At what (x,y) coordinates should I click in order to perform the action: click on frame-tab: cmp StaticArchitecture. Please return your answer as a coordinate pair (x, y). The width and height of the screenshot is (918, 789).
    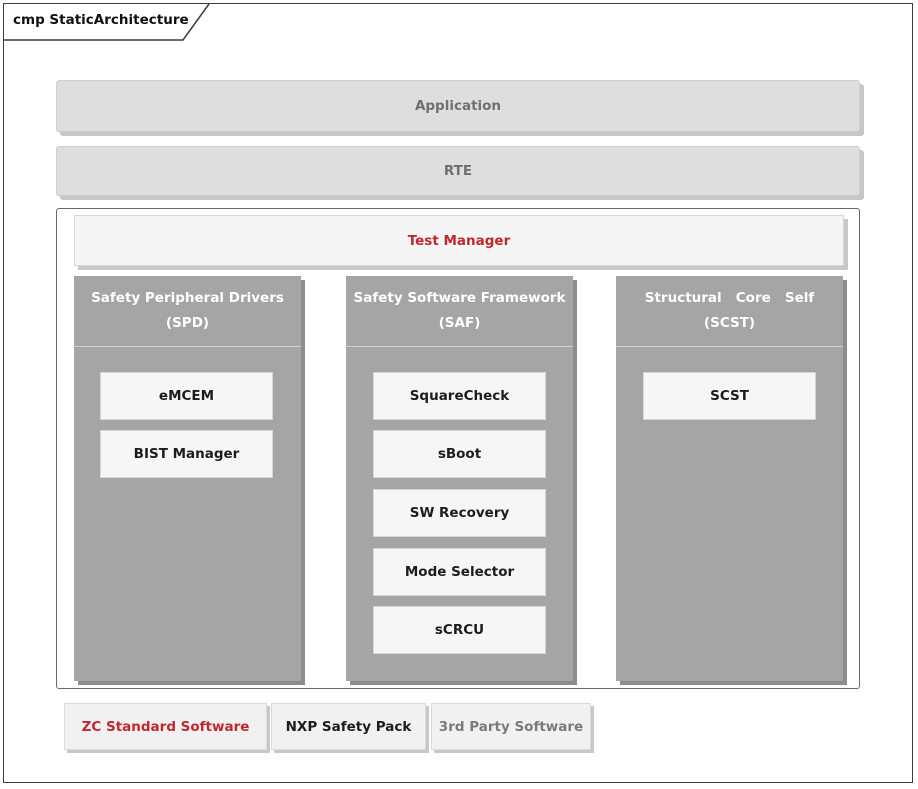
    Looking at the image, I should click on (108, 23).